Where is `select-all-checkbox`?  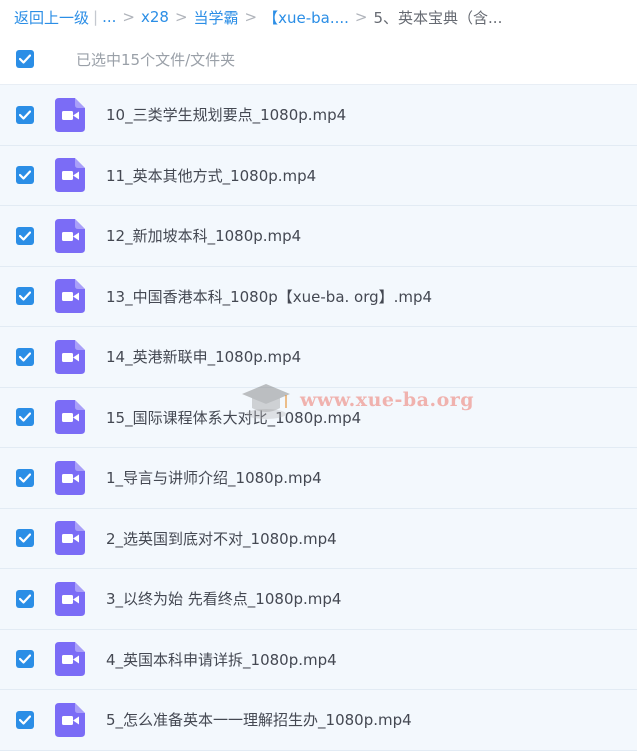 select-all-checkbox is located at coordinates (25, 59).